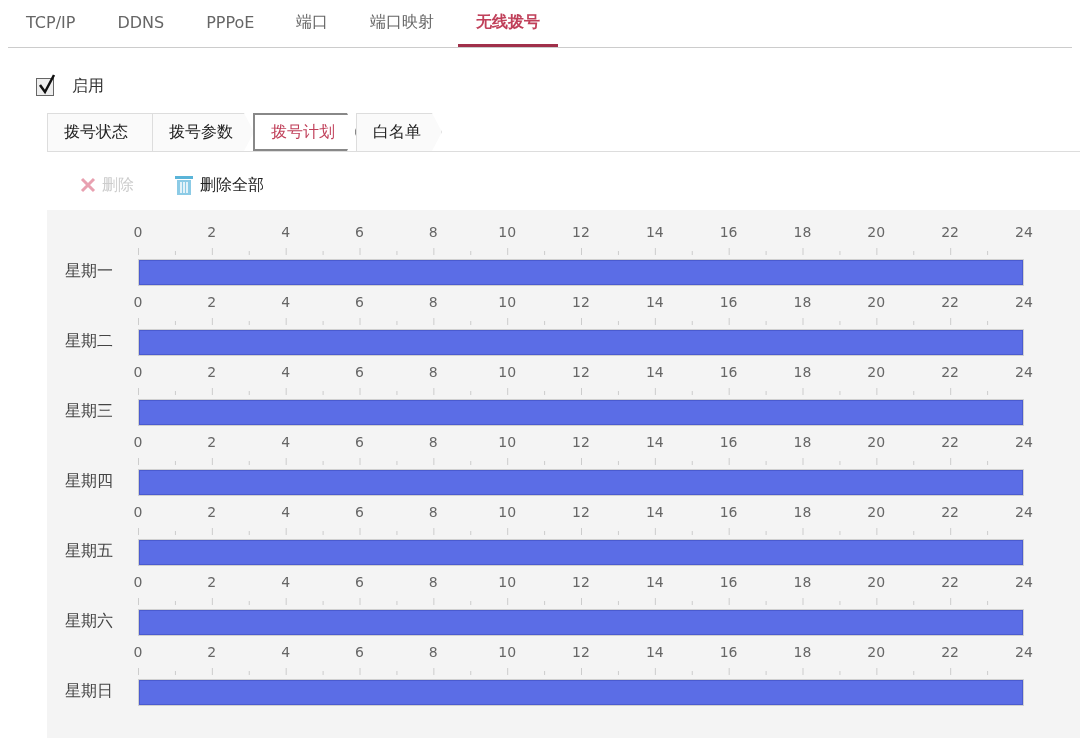  What do you see at coordinates (89, 621) in the screenshot?
I see `day-label: 星期六` at bounding box center [89, 621].